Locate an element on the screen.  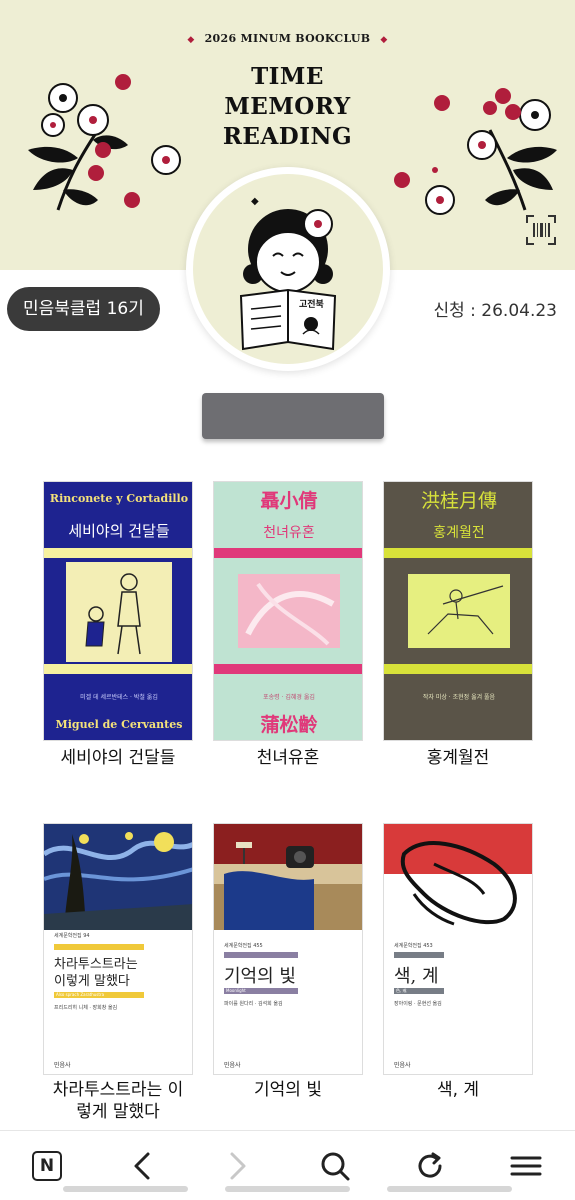
book-cover: 세계문학전집 453 색, 계 色, 戒 장아이링 · 문현선 옮김 민음사 is located at coordinates (458, 949).